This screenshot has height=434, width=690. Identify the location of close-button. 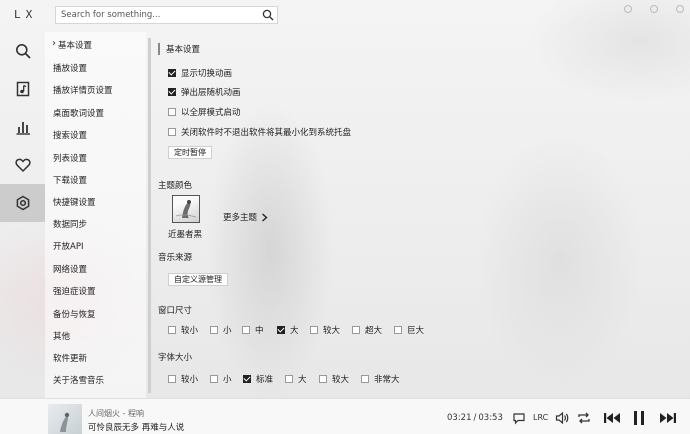
(680, 9).